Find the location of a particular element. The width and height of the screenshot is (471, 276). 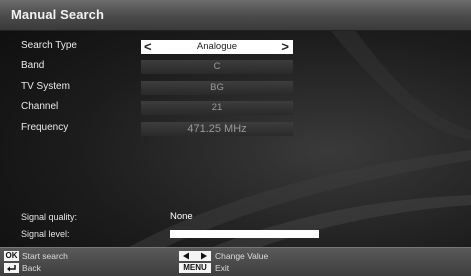

left-right-arrows-key is located at coordinates (195, 256).